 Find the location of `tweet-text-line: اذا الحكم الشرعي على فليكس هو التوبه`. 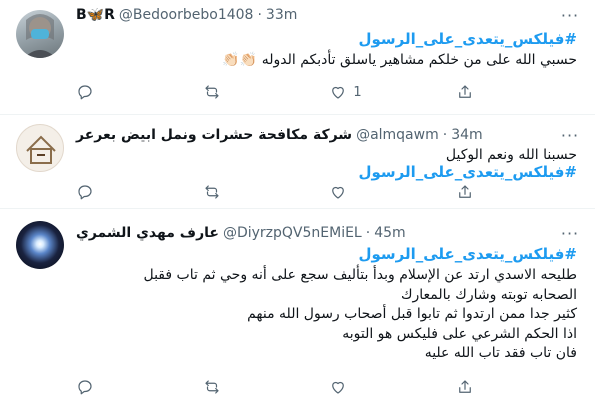

tweet-text-line: اذا الحكم الشرعي على فليكس هو التوبه is located at coordinates (459, 333).